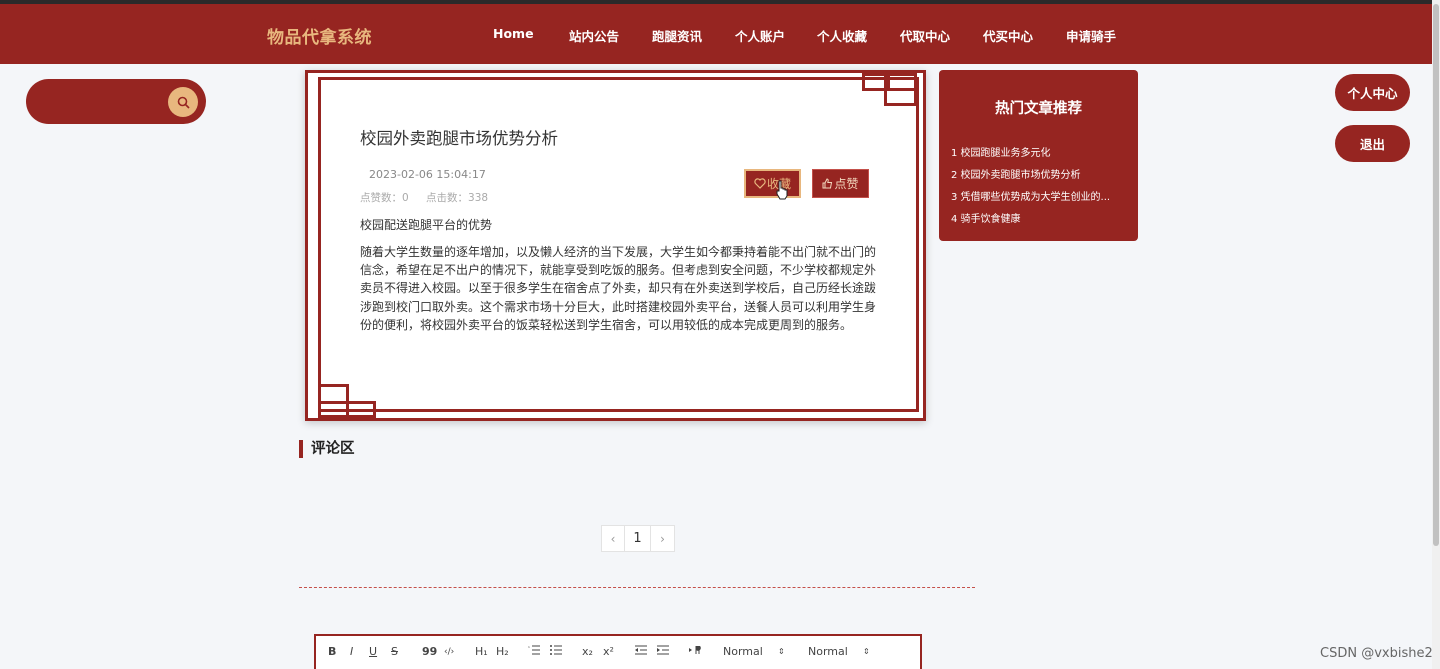 This screenshot has height=669, width=1440. I want to click on text-direction-button, so click(695, 651).